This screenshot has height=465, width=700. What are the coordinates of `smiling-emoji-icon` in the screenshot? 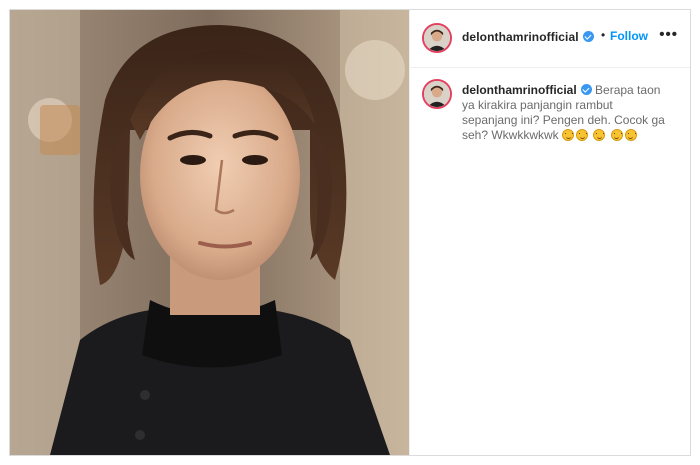 It's located at (599, 135).